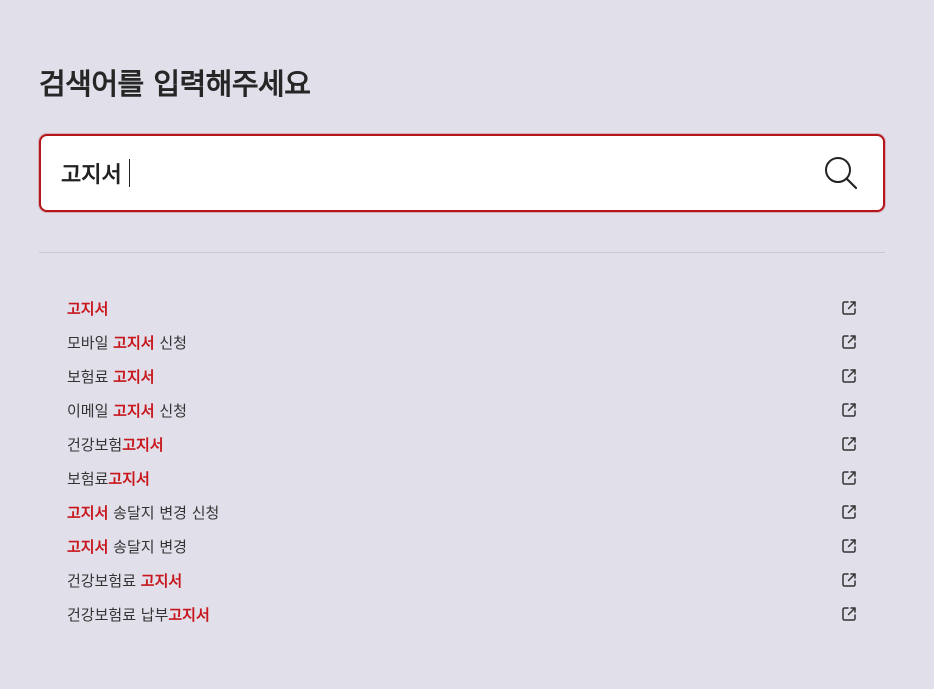 This screenshot has width=934, height=689. Describe the element at coordinates (90, 410) in the screenshot. I see `suggestion-text-before: 이메일` at that location.